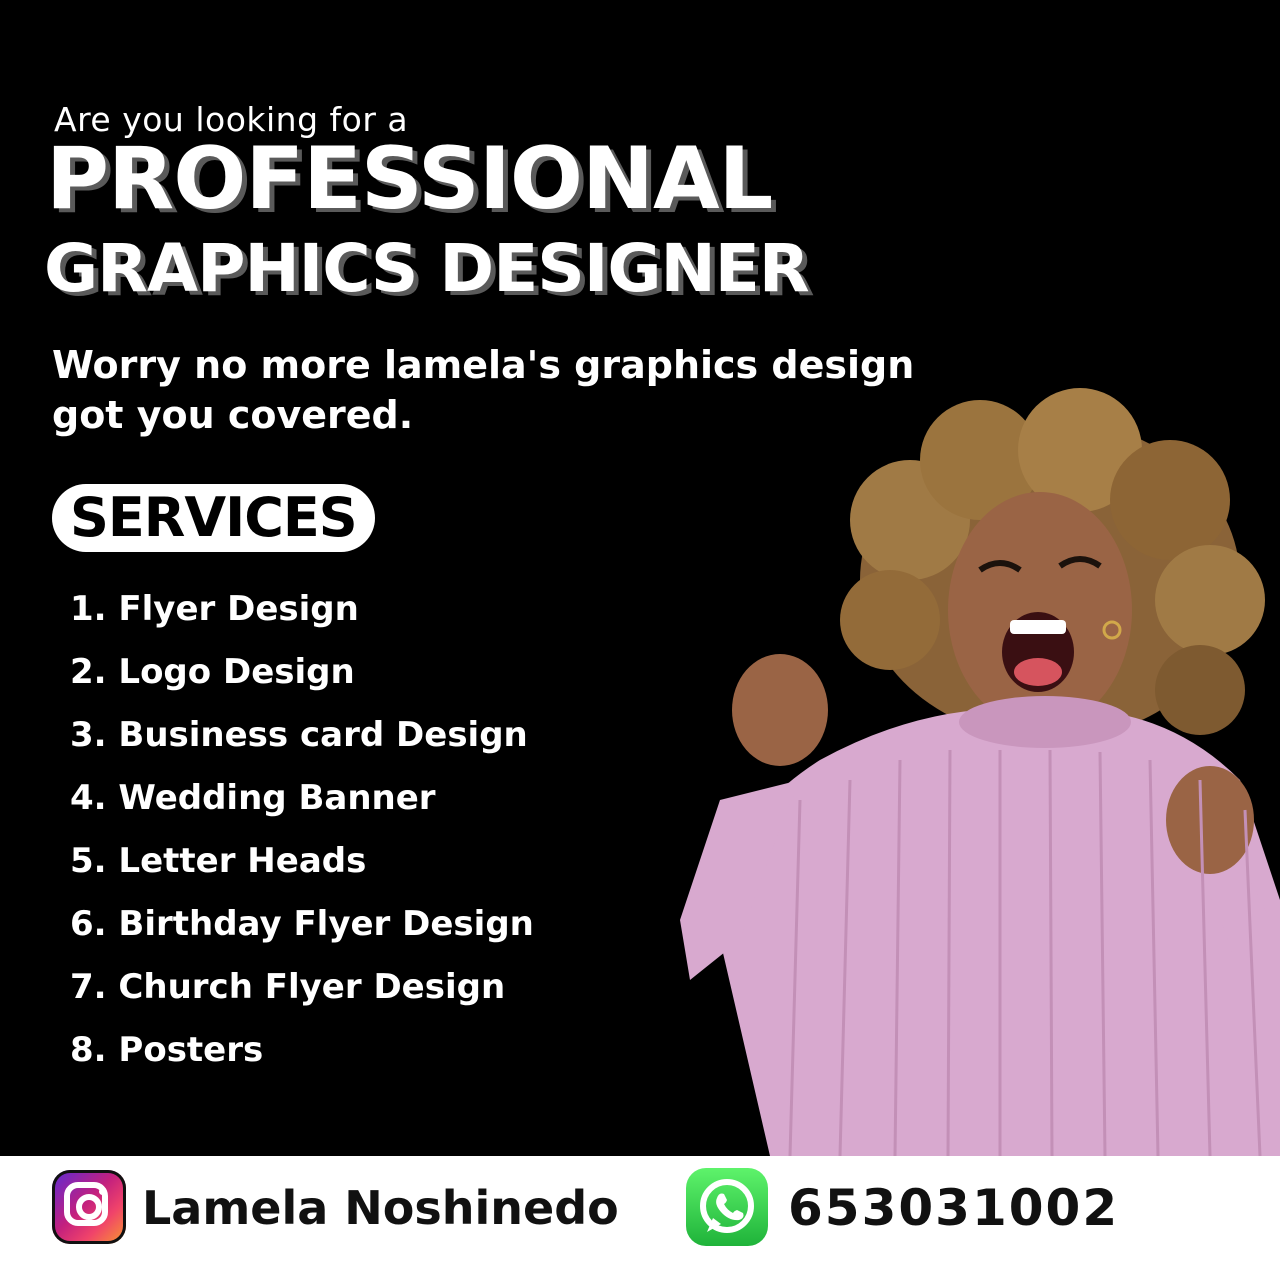 This screenshot has height=1280, width=1280. I want to click on service-item: 6. Birthday Flyer Design, so click(302, 924).